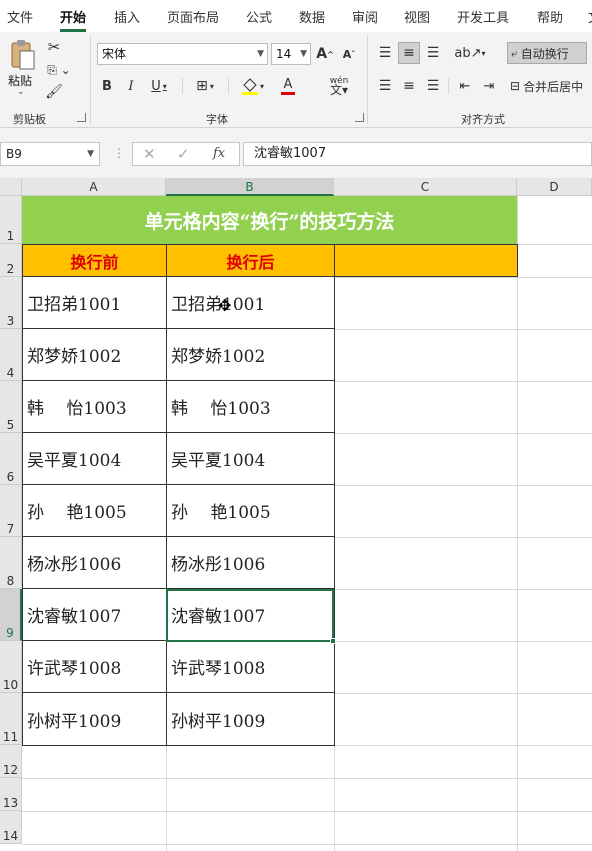  I want to click on format-painter-icon: 🖌, so click(54, 92).